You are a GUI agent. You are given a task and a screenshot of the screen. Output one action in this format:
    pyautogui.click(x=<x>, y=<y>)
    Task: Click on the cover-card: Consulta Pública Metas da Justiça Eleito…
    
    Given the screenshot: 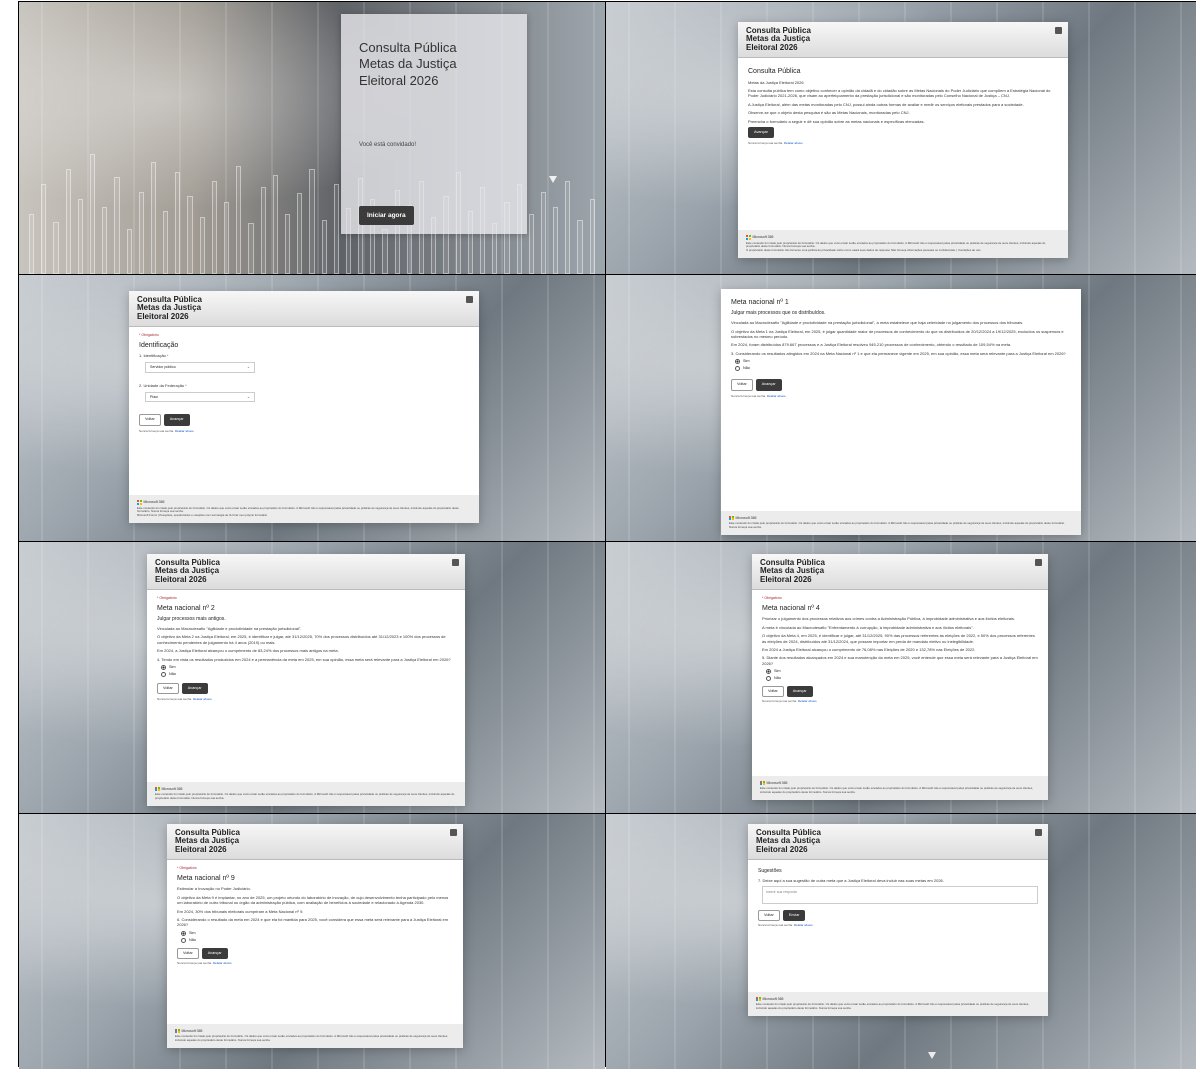 What is the action you would take?
    pyautogui.click(x=434, y=124)
    